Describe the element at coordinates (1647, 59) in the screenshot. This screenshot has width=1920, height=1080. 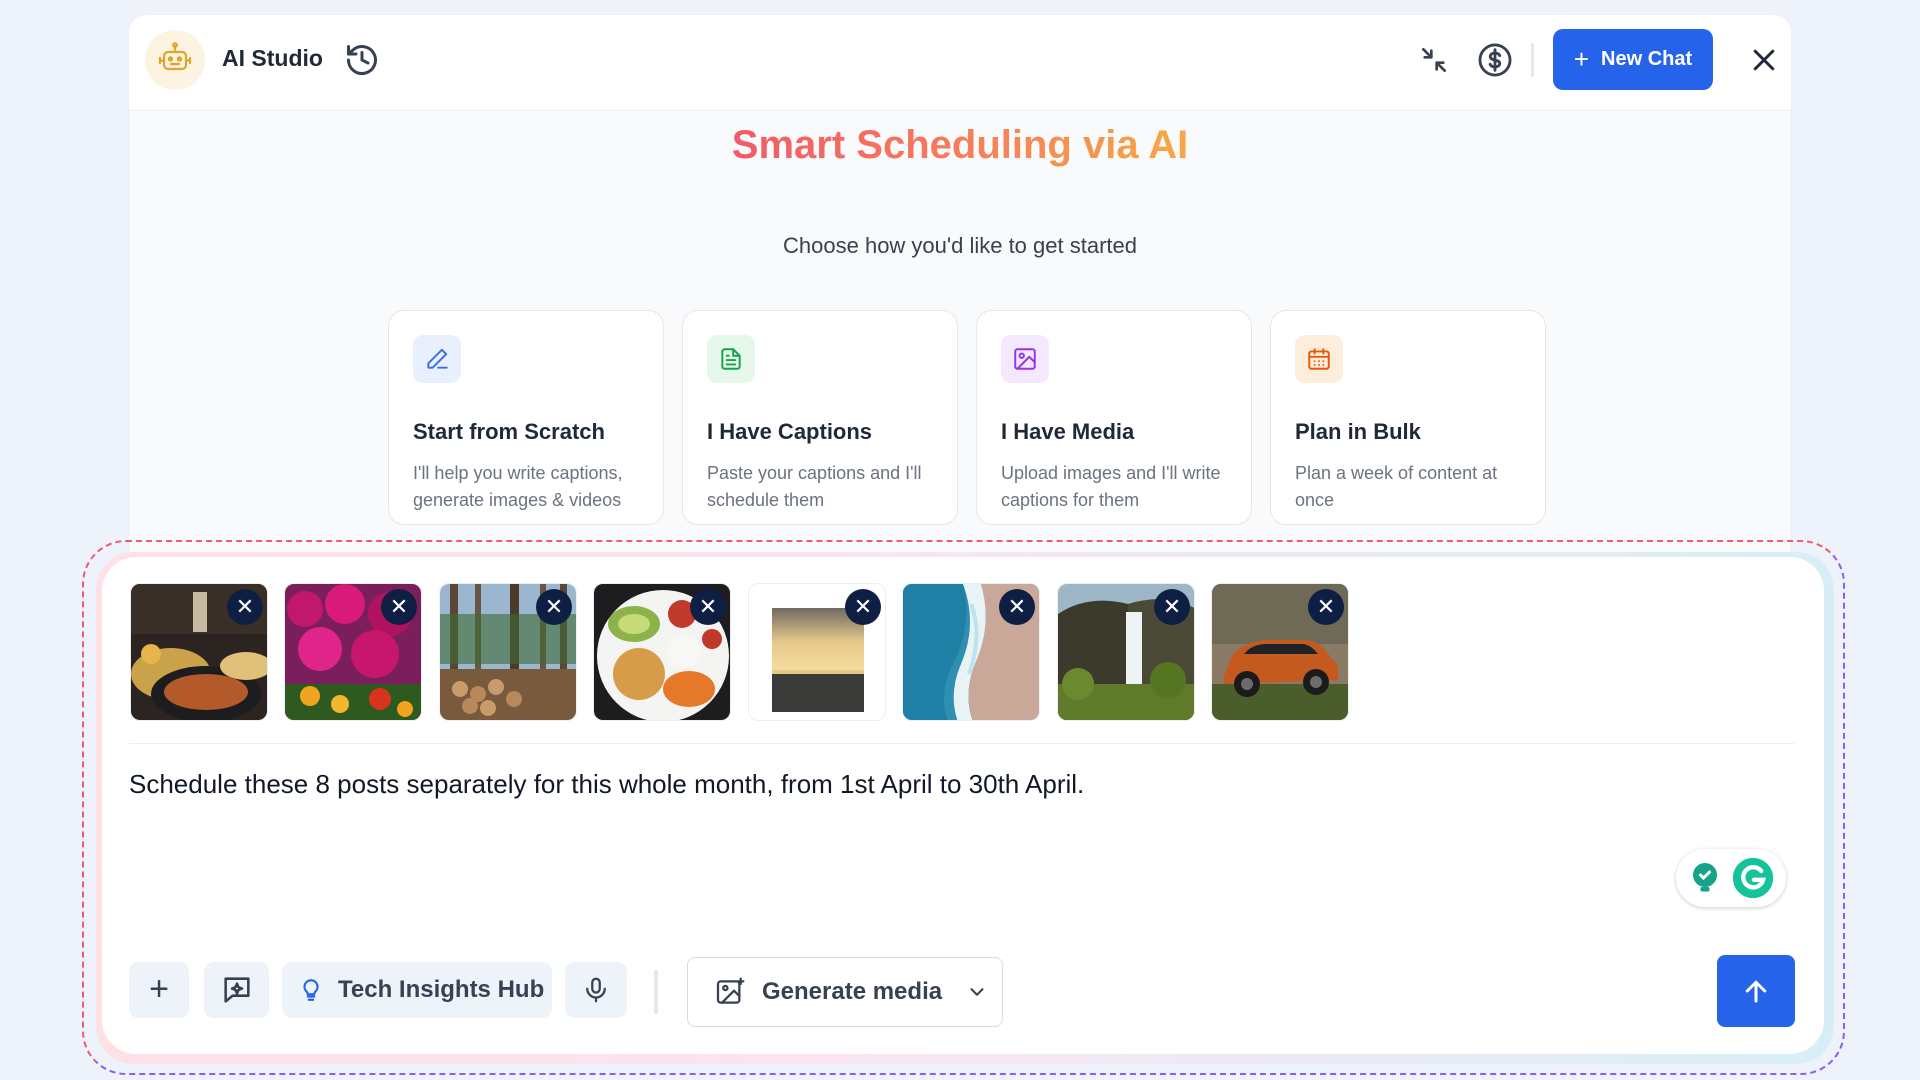
I see `new-chat-label: New Chat` at that location.